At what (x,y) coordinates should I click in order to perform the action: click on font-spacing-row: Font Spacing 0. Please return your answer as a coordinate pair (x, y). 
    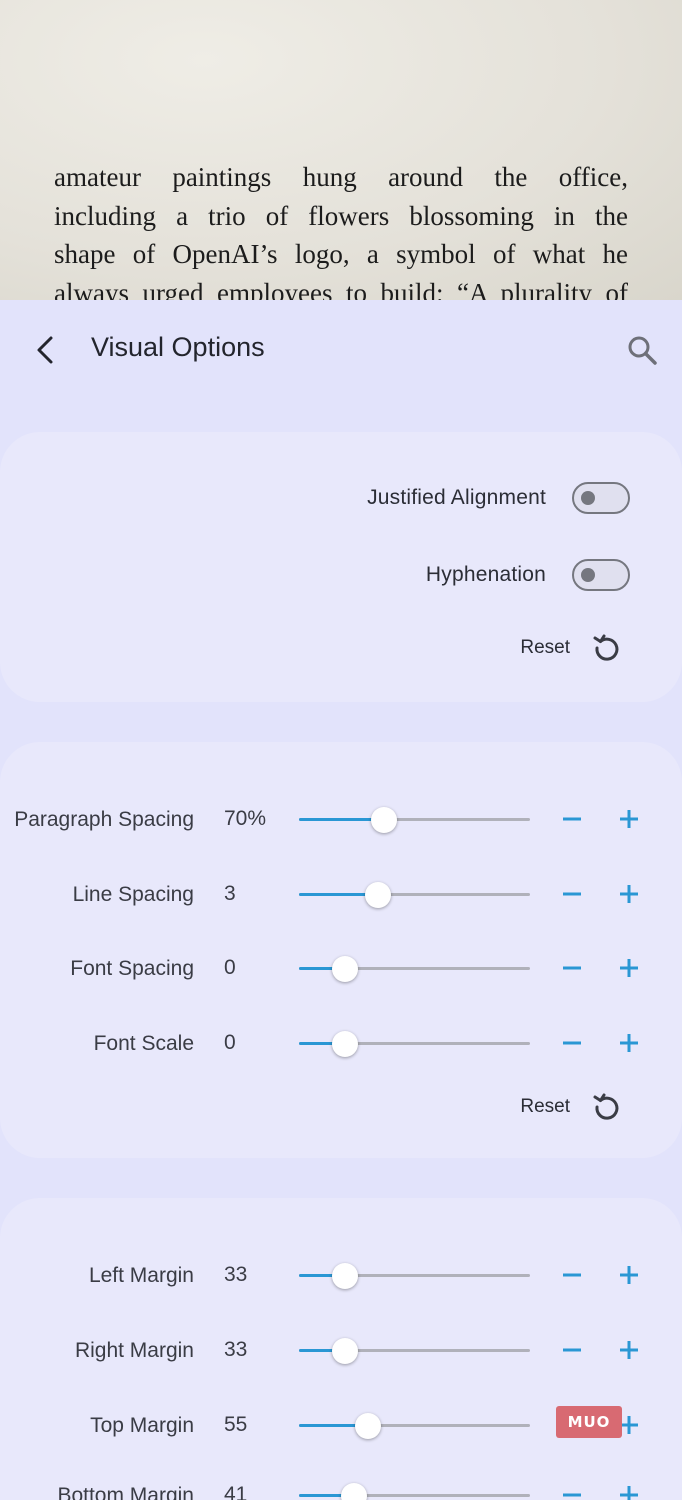
    Looking at the image, I should click on (341, 968).